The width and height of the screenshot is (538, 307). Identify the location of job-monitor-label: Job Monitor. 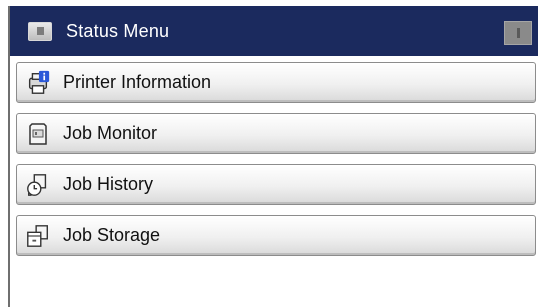
(110, 133).